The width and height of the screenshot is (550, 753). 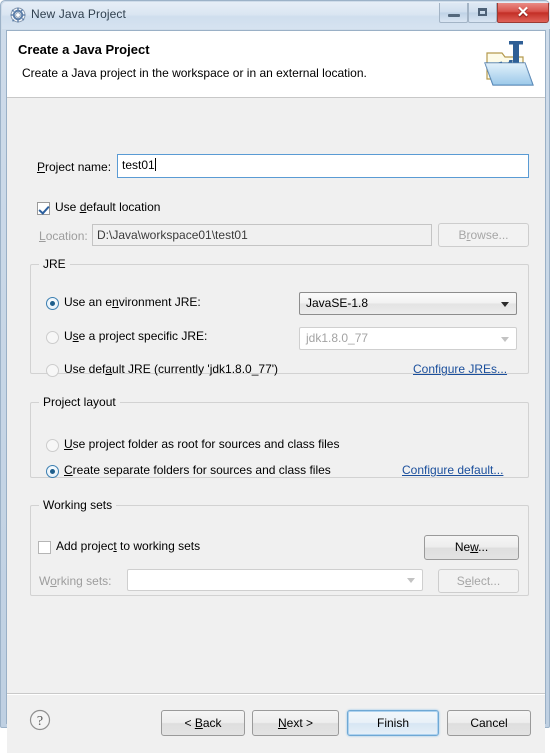 What do you see at coordinates (52, 370) in the screenshot?
I see `radio-use-default-jre` at bounding box center [52, 370].